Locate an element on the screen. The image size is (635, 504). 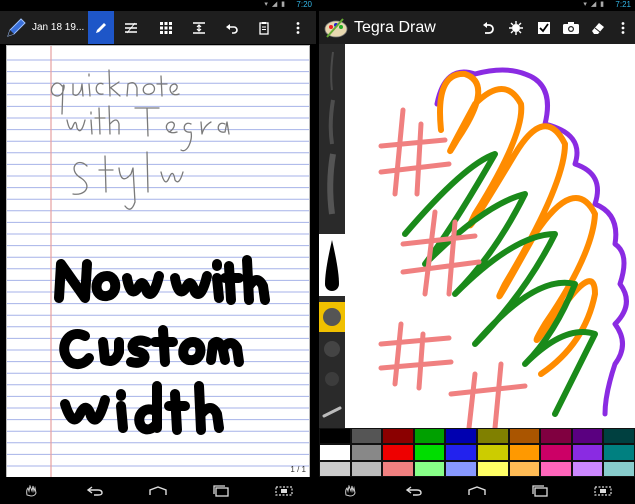
size-small-icon is located at coordinates (332, 379).